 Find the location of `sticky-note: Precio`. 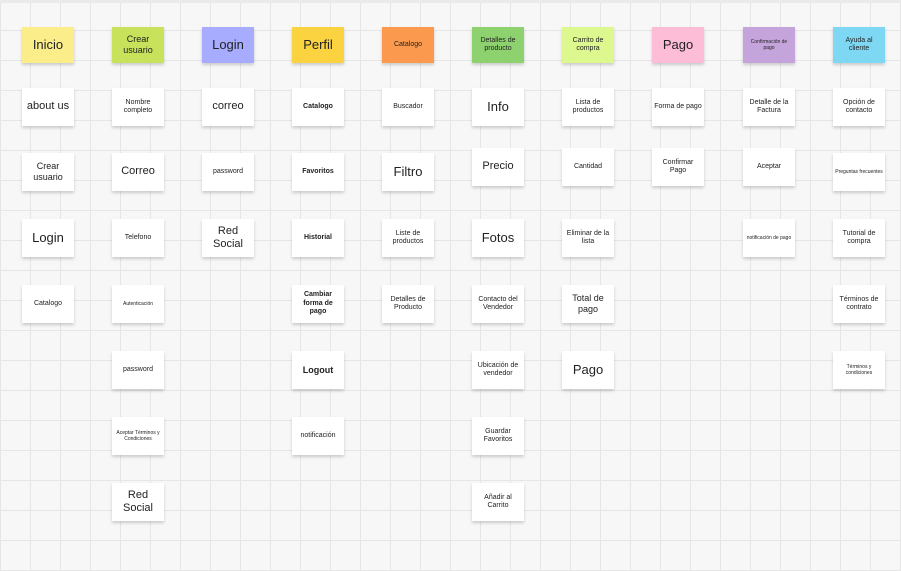

sticky-note: Precio is located at coordinates (498, 167).